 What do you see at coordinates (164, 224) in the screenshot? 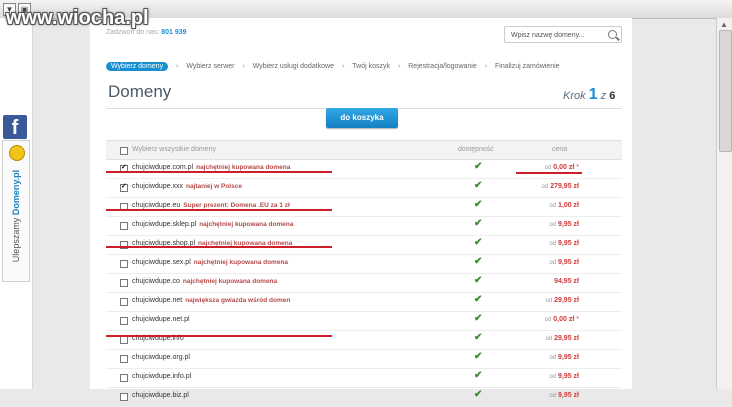
I see `domain-name: chujciwdupe.sklep.pl` at bounding box center [164, 224].